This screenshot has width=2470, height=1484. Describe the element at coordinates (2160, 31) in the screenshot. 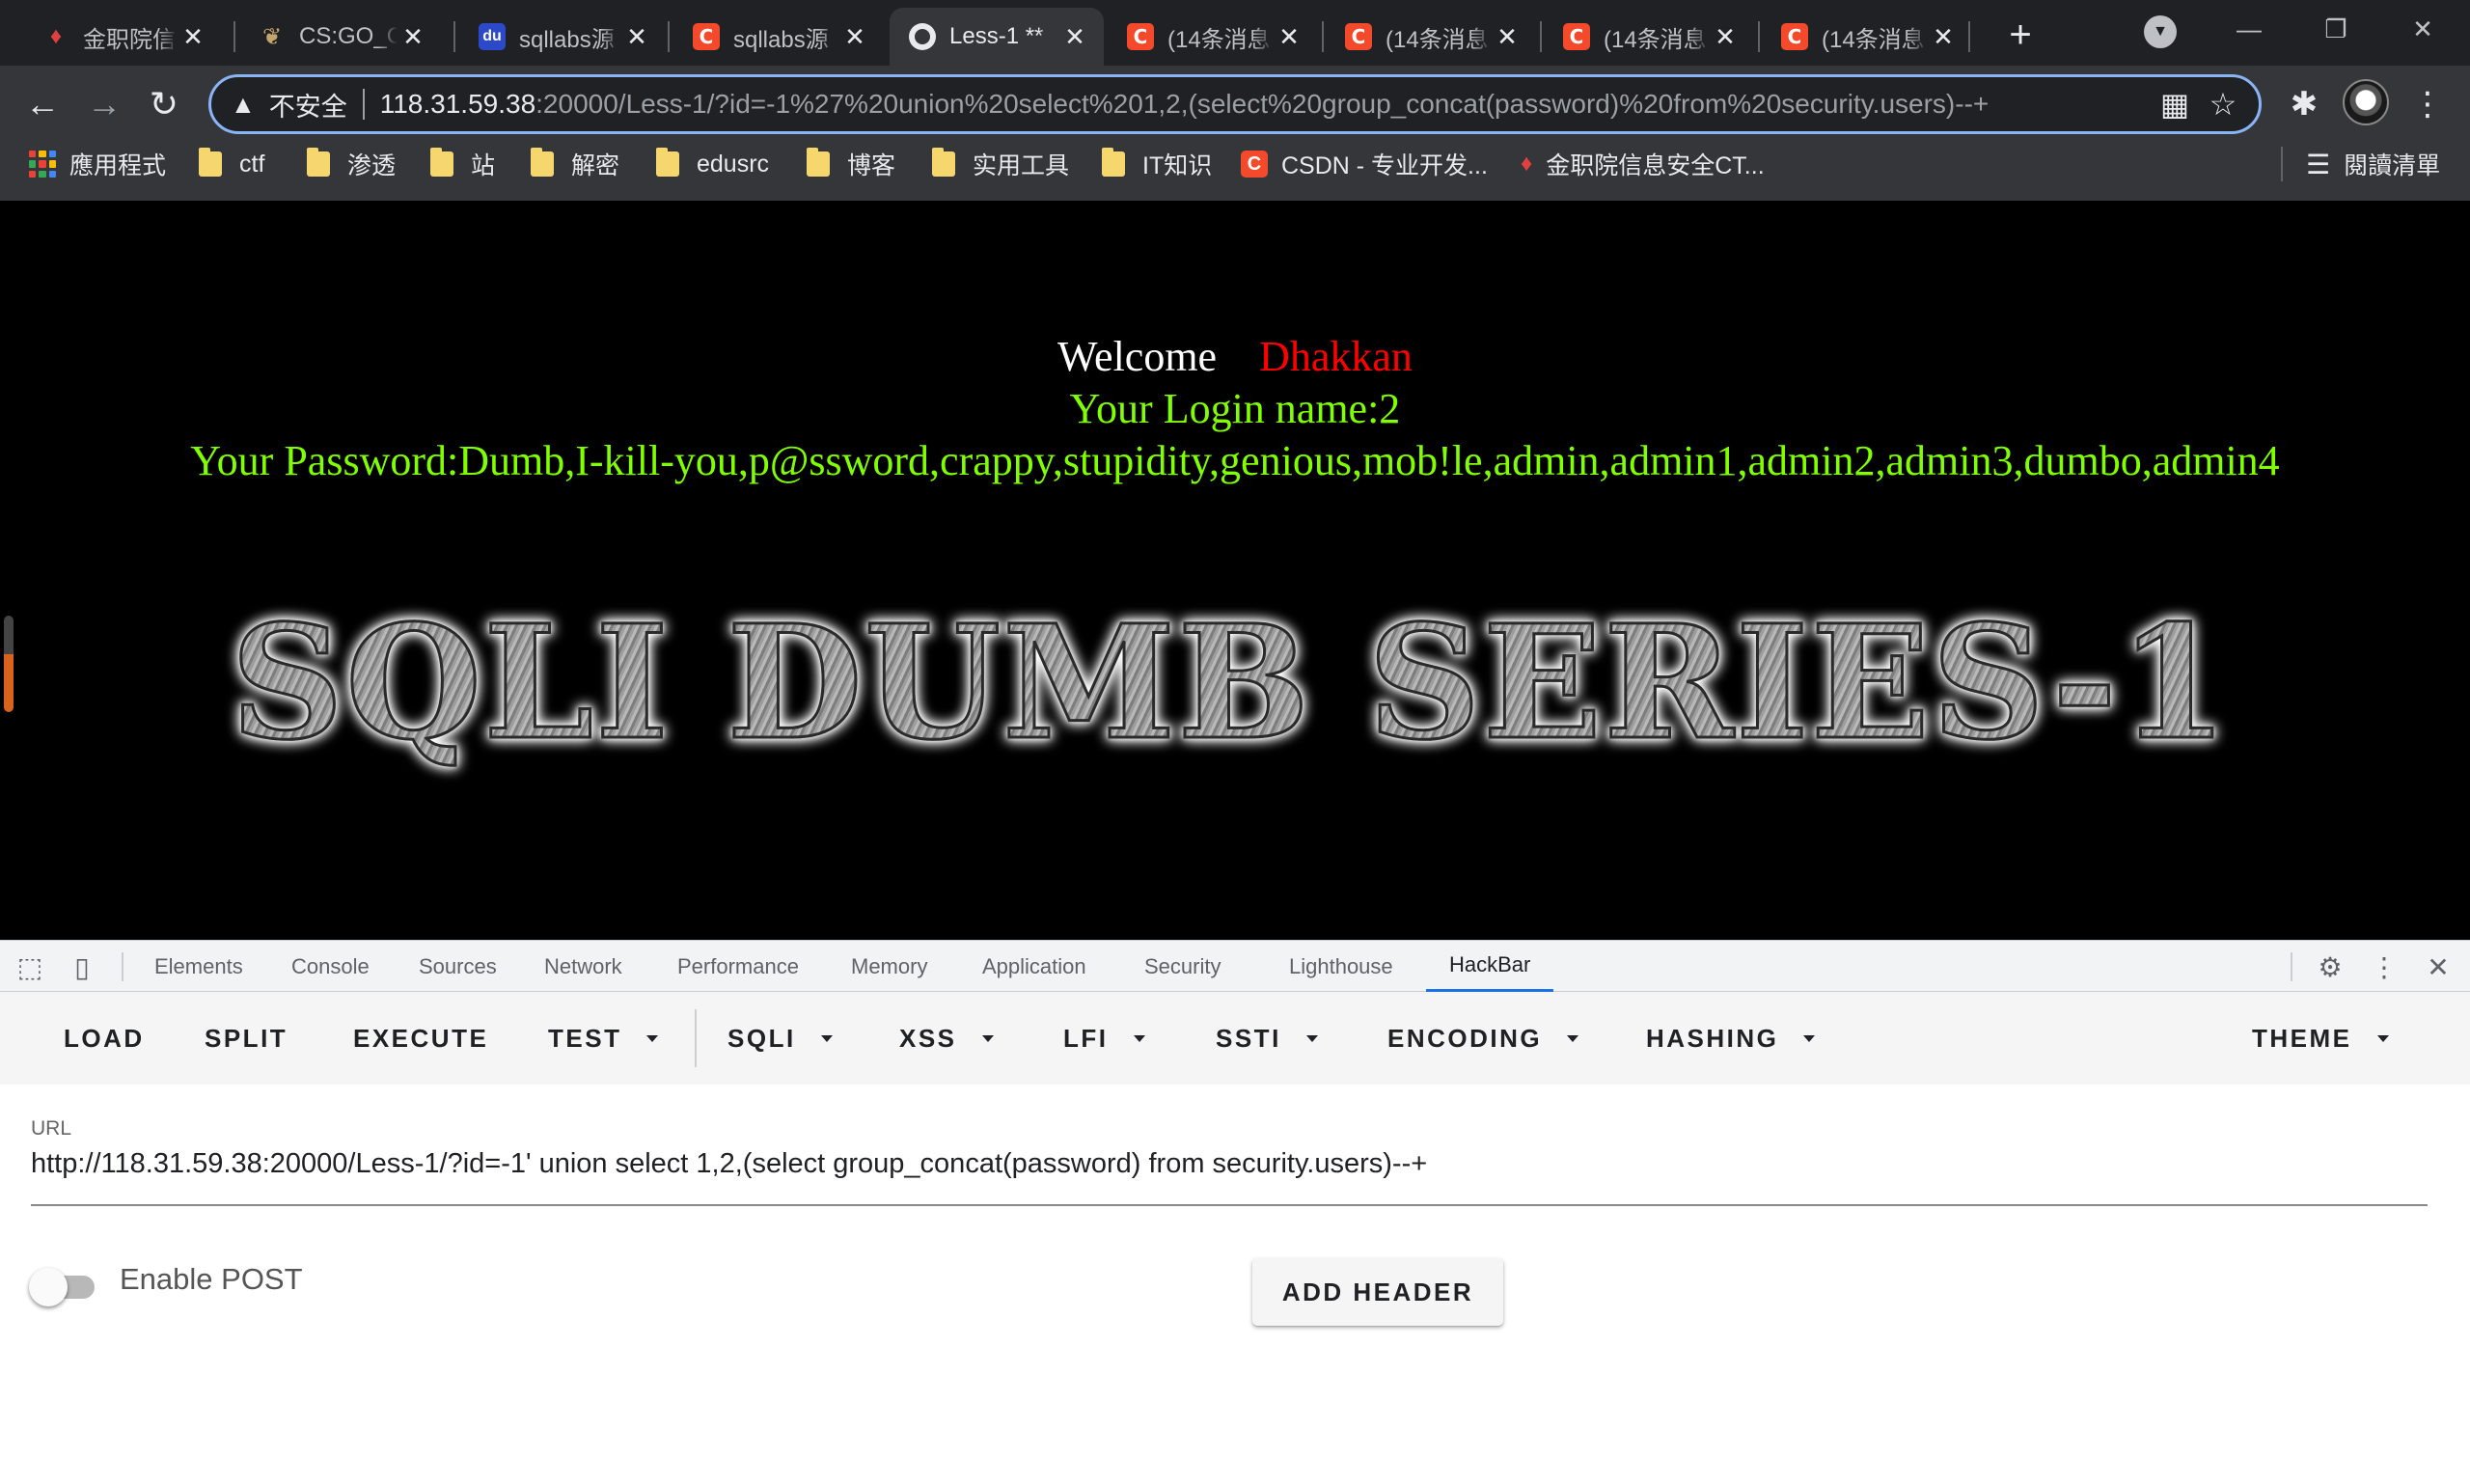

I see `tab-search-chevron-icon: ▼` at that location.